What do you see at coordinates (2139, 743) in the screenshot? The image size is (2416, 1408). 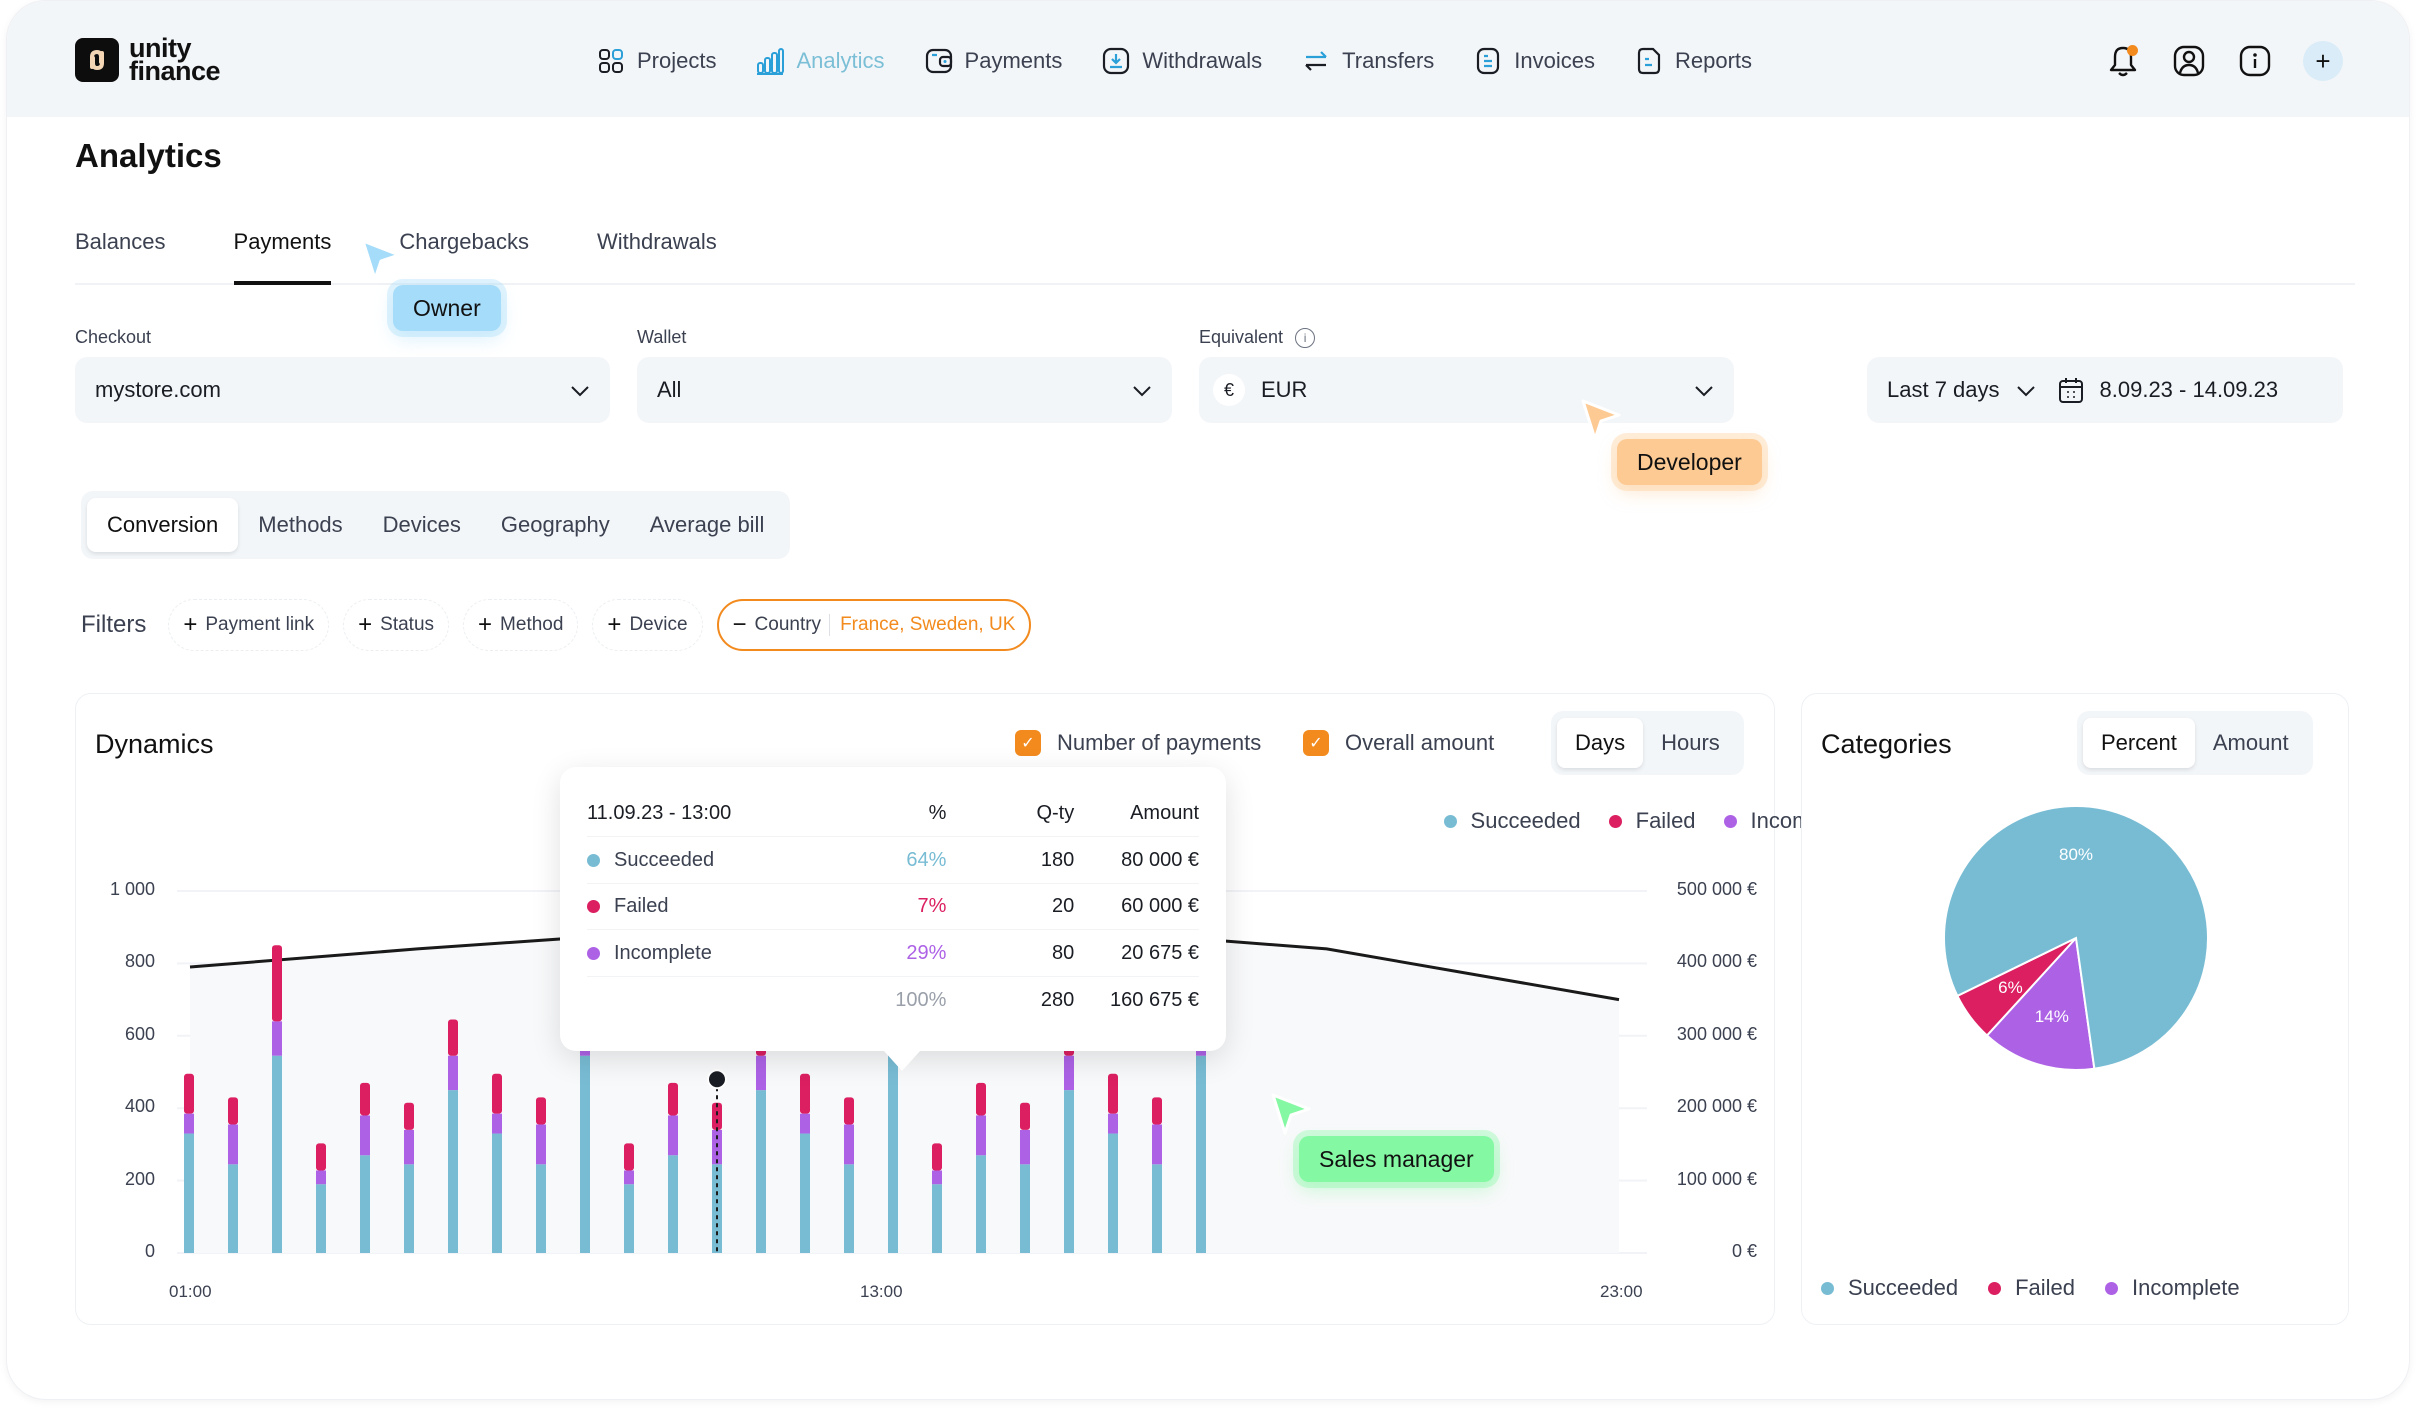 I see `toggle-percent: Percent` at bounding box center [2139, 743].